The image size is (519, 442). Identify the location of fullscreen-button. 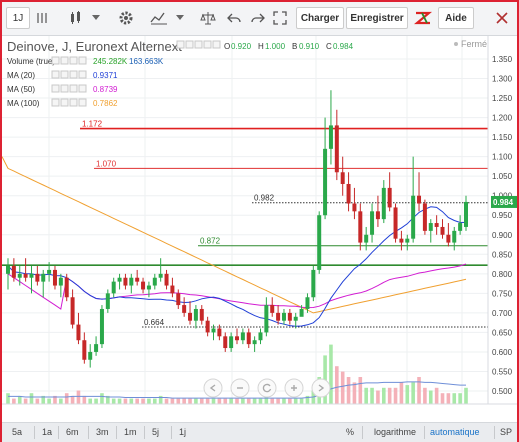
(280, 18).